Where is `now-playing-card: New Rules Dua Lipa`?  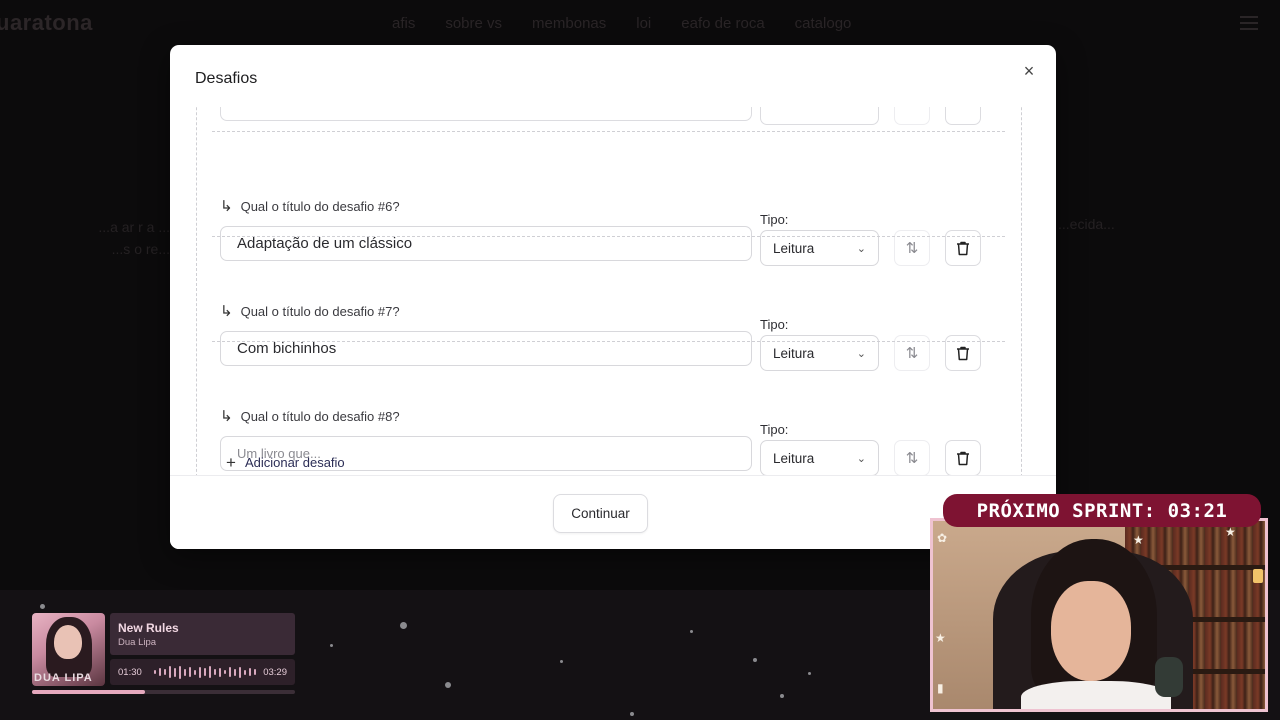
now-playing-card: New Rules Dua Lipa is located at coordinates (202, 634).